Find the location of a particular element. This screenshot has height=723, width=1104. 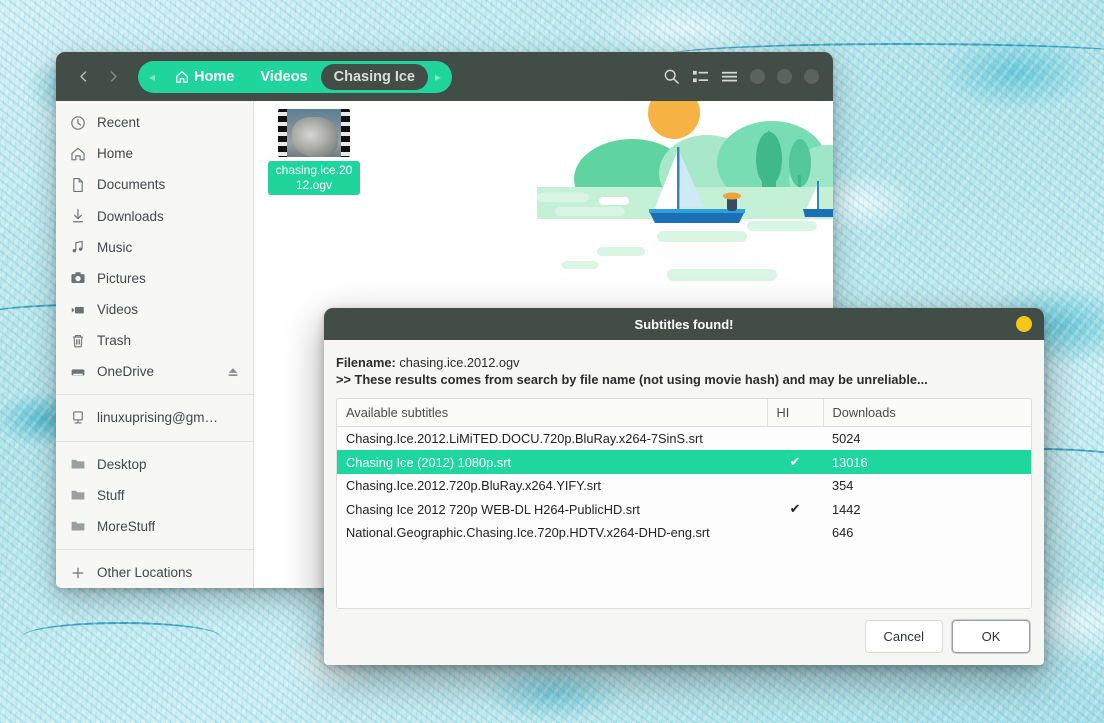

file-name-label: chasing.ice.2012.ogv is located at coordinates (314, 178).